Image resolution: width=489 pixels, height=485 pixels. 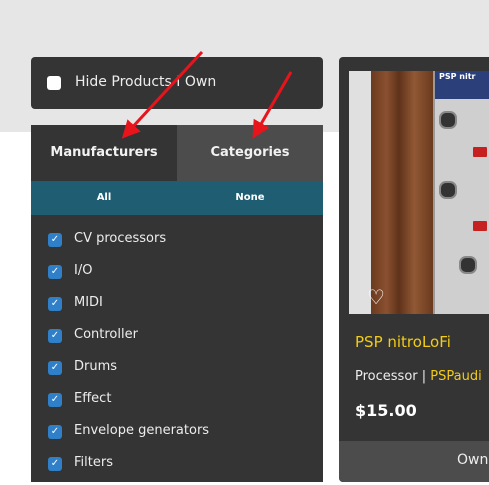 What do you see at coordinates (177, 277) in the screenshot?
I see `category-item: ✓ I/O` at bounding box center [177, 277].